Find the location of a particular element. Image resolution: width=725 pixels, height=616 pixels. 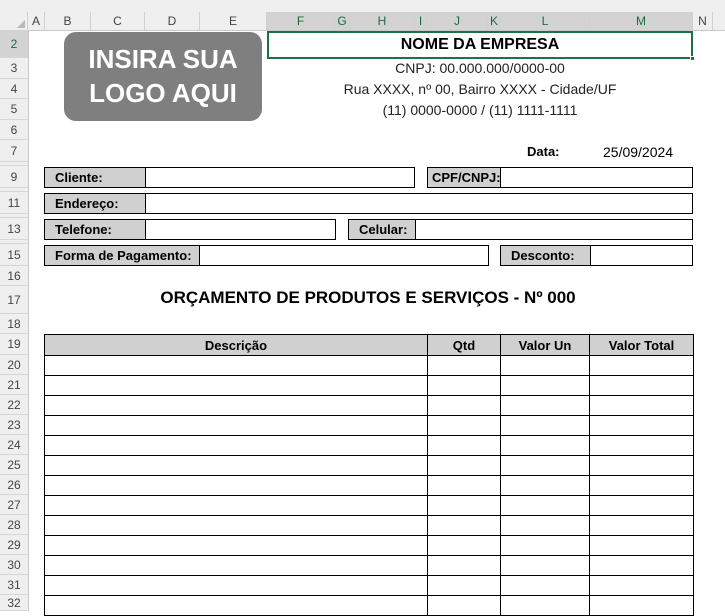

row-header: 17 is located at coordinates (14, 300).